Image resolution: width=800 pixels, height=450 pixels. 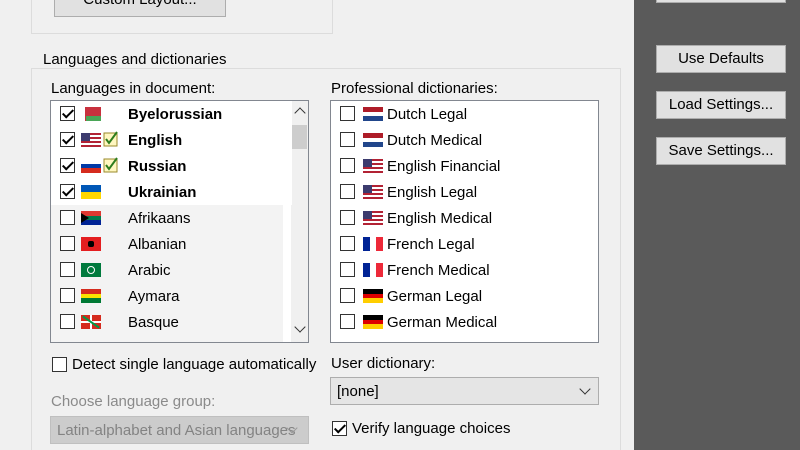 I want to click on bolivia-flag-icon, so click(x=91, y=296).